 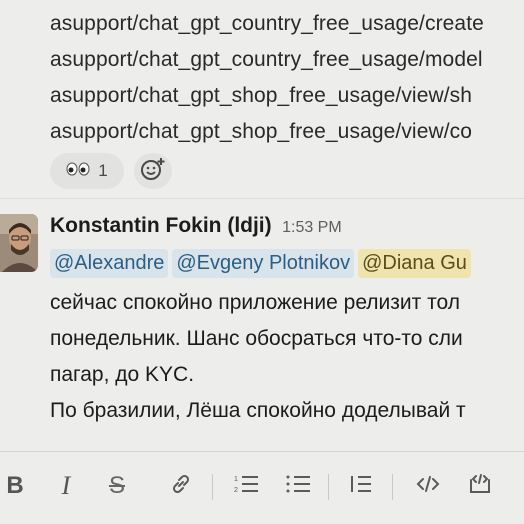 I want to click on avatar, so click(x=19, y=243).